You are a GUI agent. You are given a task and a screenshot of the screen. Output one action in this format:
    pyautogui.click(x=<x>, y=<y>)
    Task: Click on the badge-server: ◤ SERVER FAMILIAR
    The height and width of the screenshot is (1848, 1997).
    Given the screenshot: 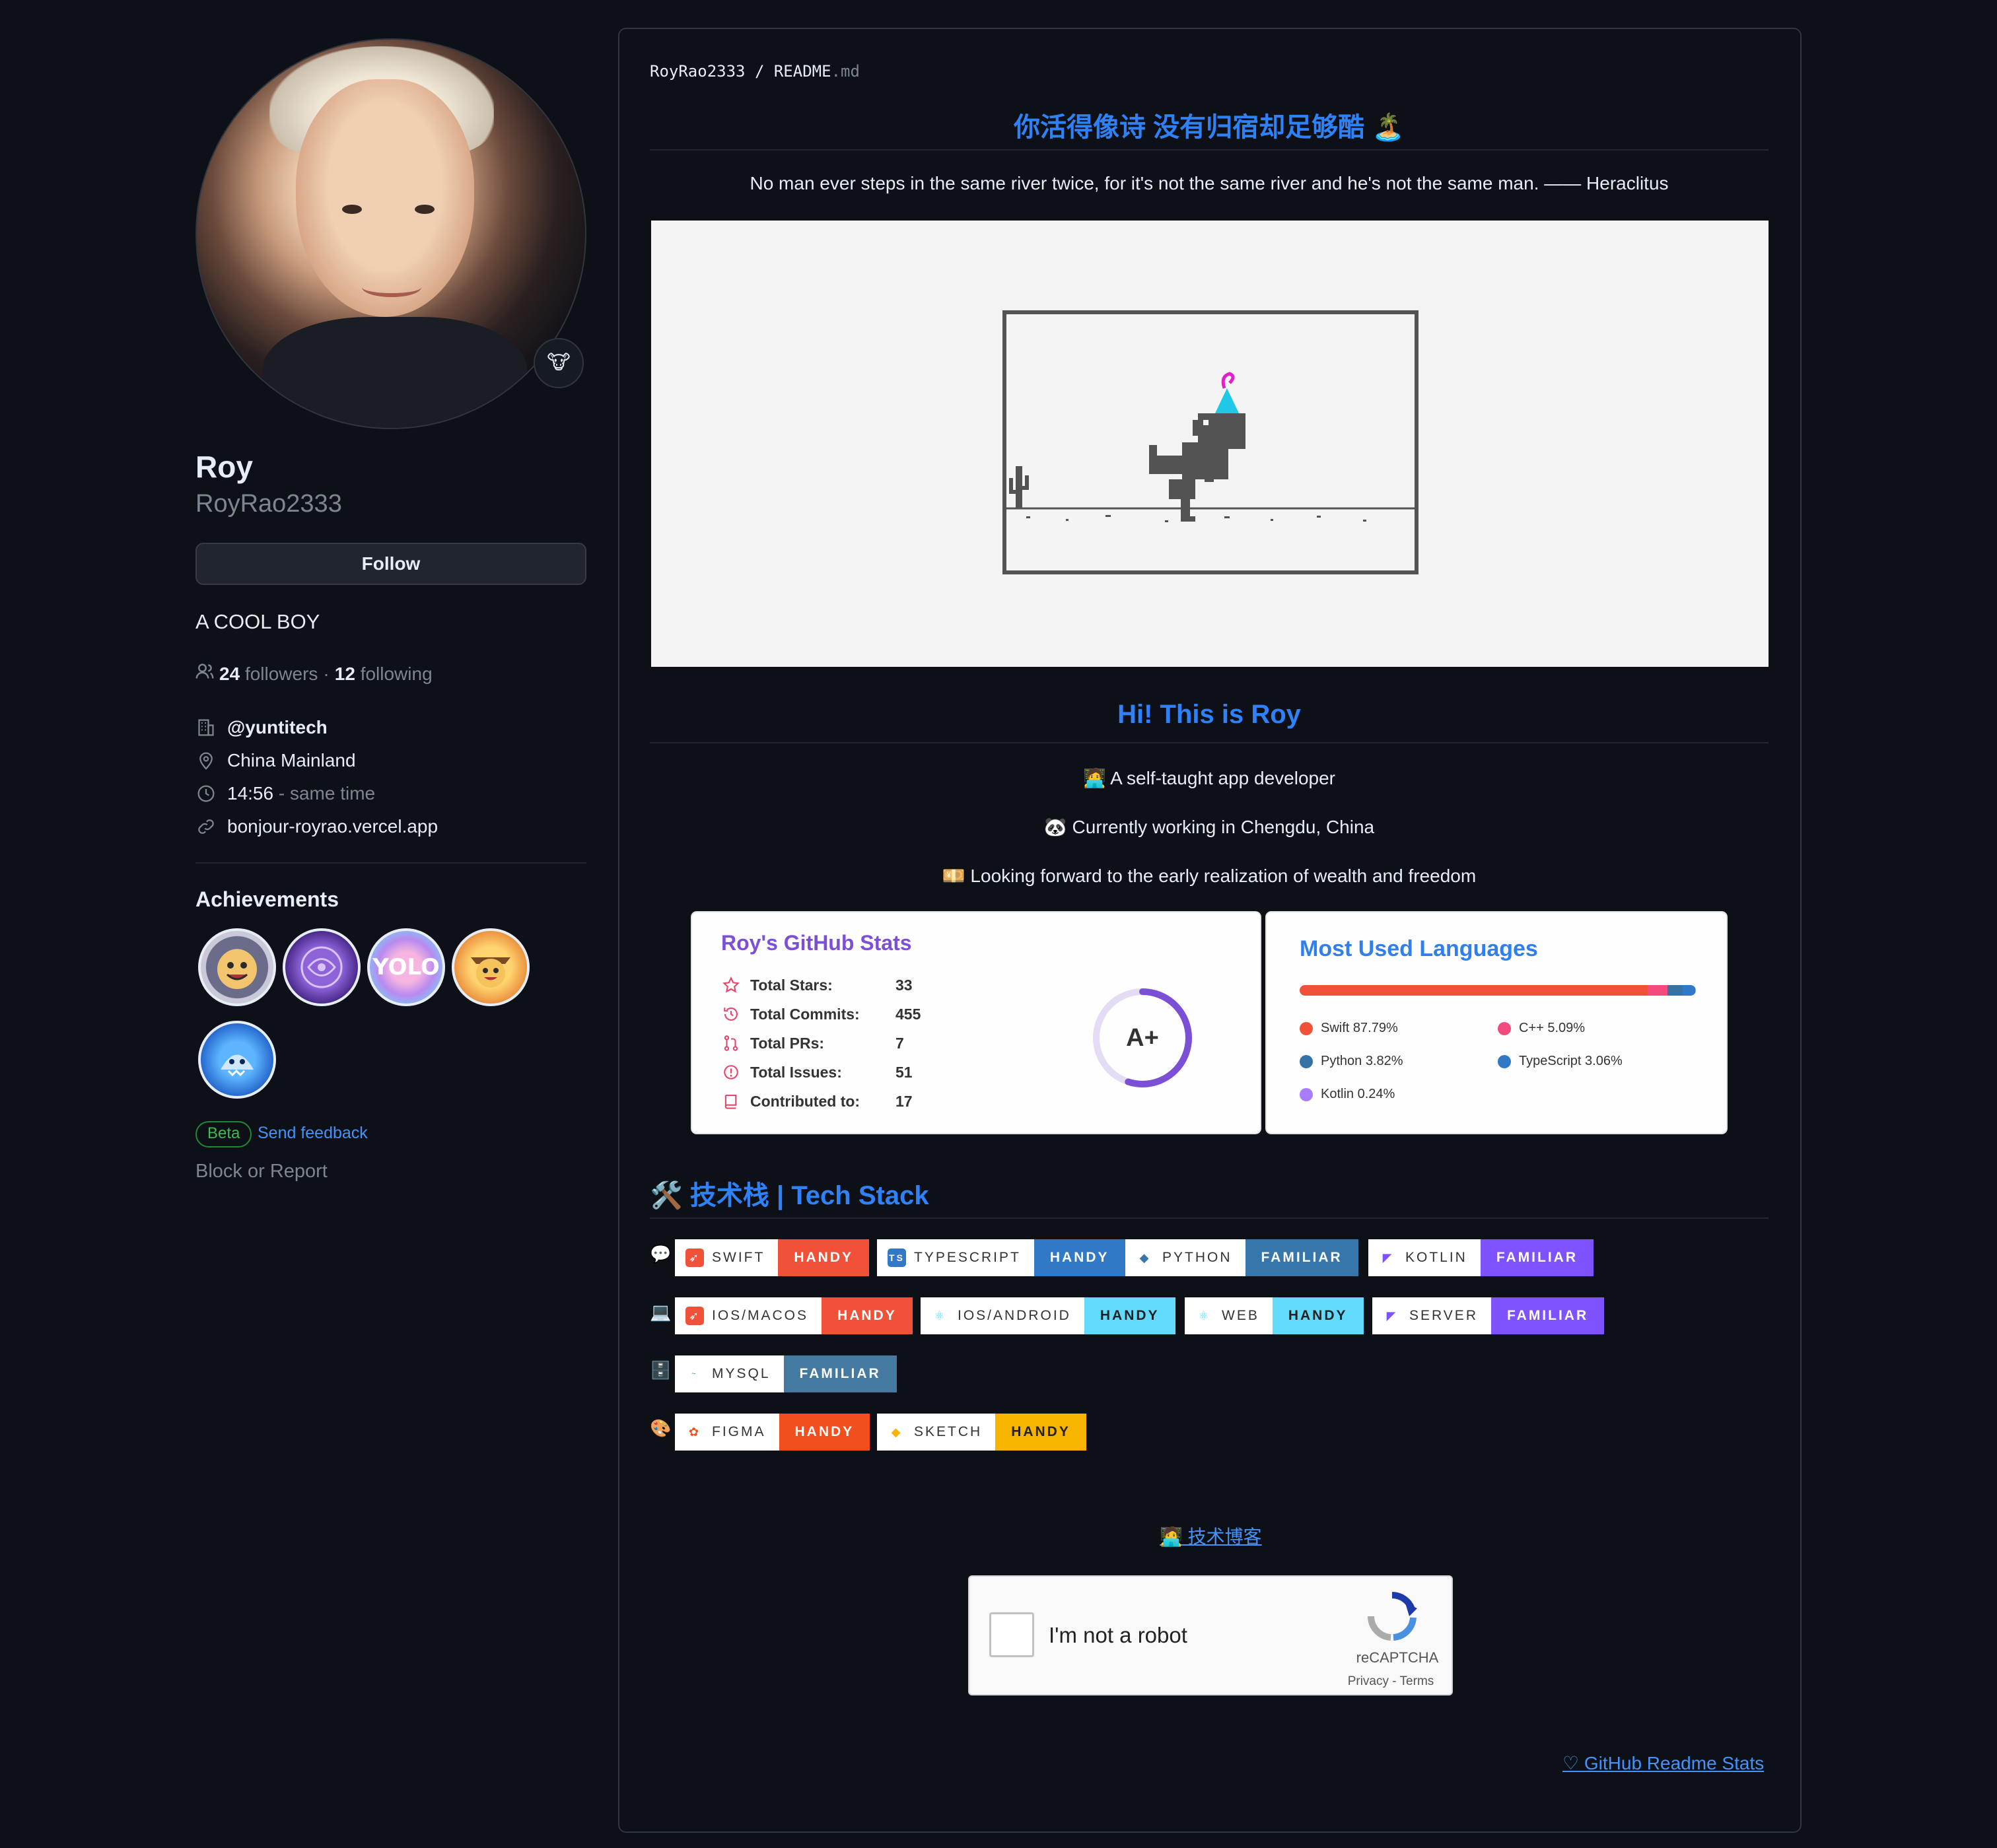 What is the action you would take?
    pyautogui.click(x=1488, y=1315)
    